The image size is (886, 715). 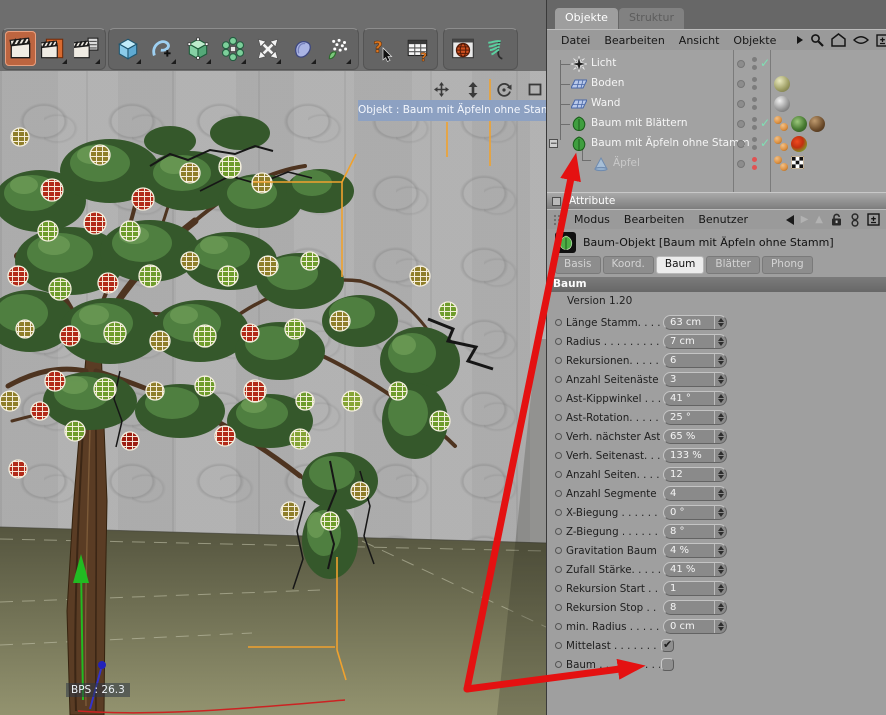 I want to click on verh-naechster-ast-field: 65 %, so click(x=695, y=436).